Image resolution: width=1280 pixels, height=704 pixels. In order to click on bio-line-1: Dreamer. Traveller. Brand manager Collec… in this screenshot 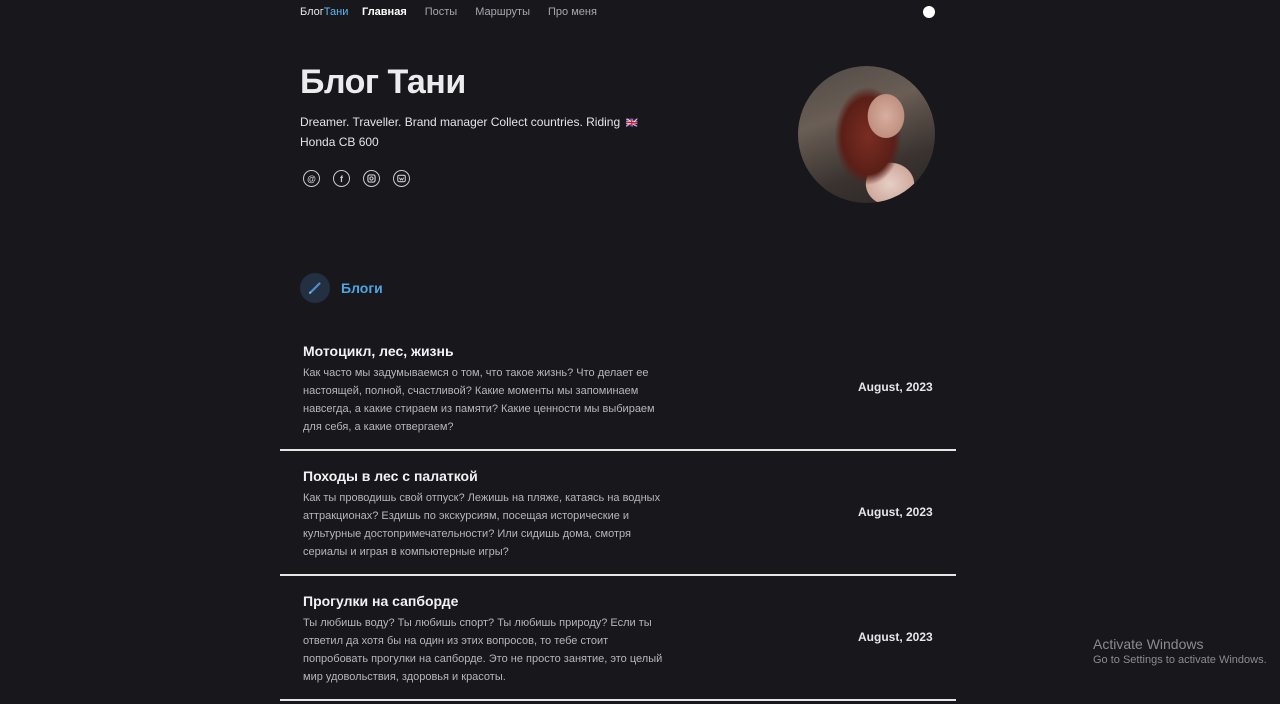, I will do `click(460, 122)`.